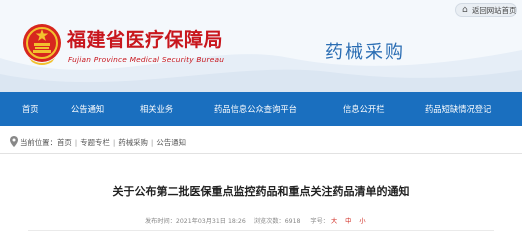 This screenshot has width=522, height=243. What do you see at coordinates (277, 221) in the screenshot?
I see `view-count: 浏览次数：6918` at bounding box center [277, 221].